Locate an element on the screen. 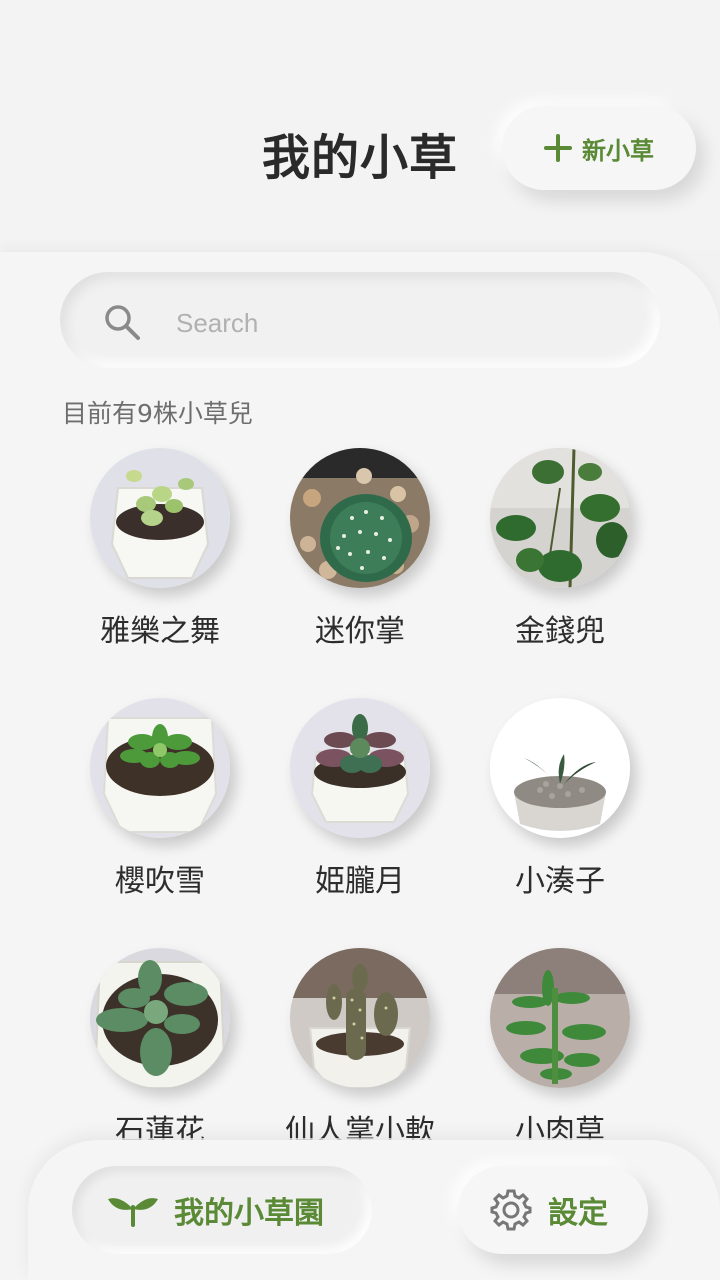  nav-settings-label: 設定 is located at coordinates (578, 1213).